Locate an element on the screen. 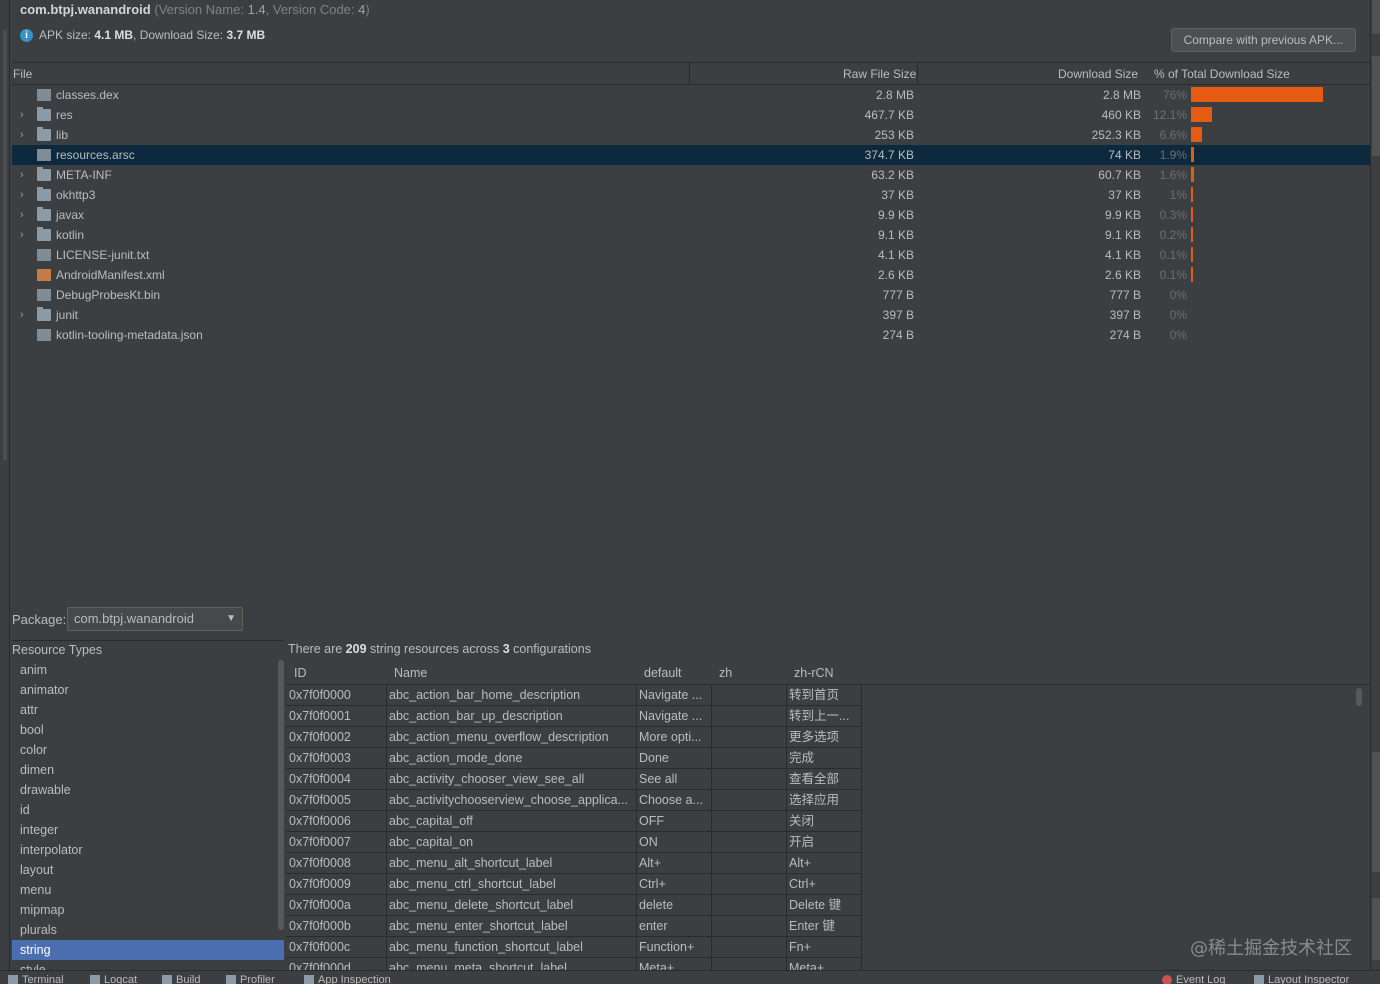  xml-file-icon is located at coordinates (44, 275).